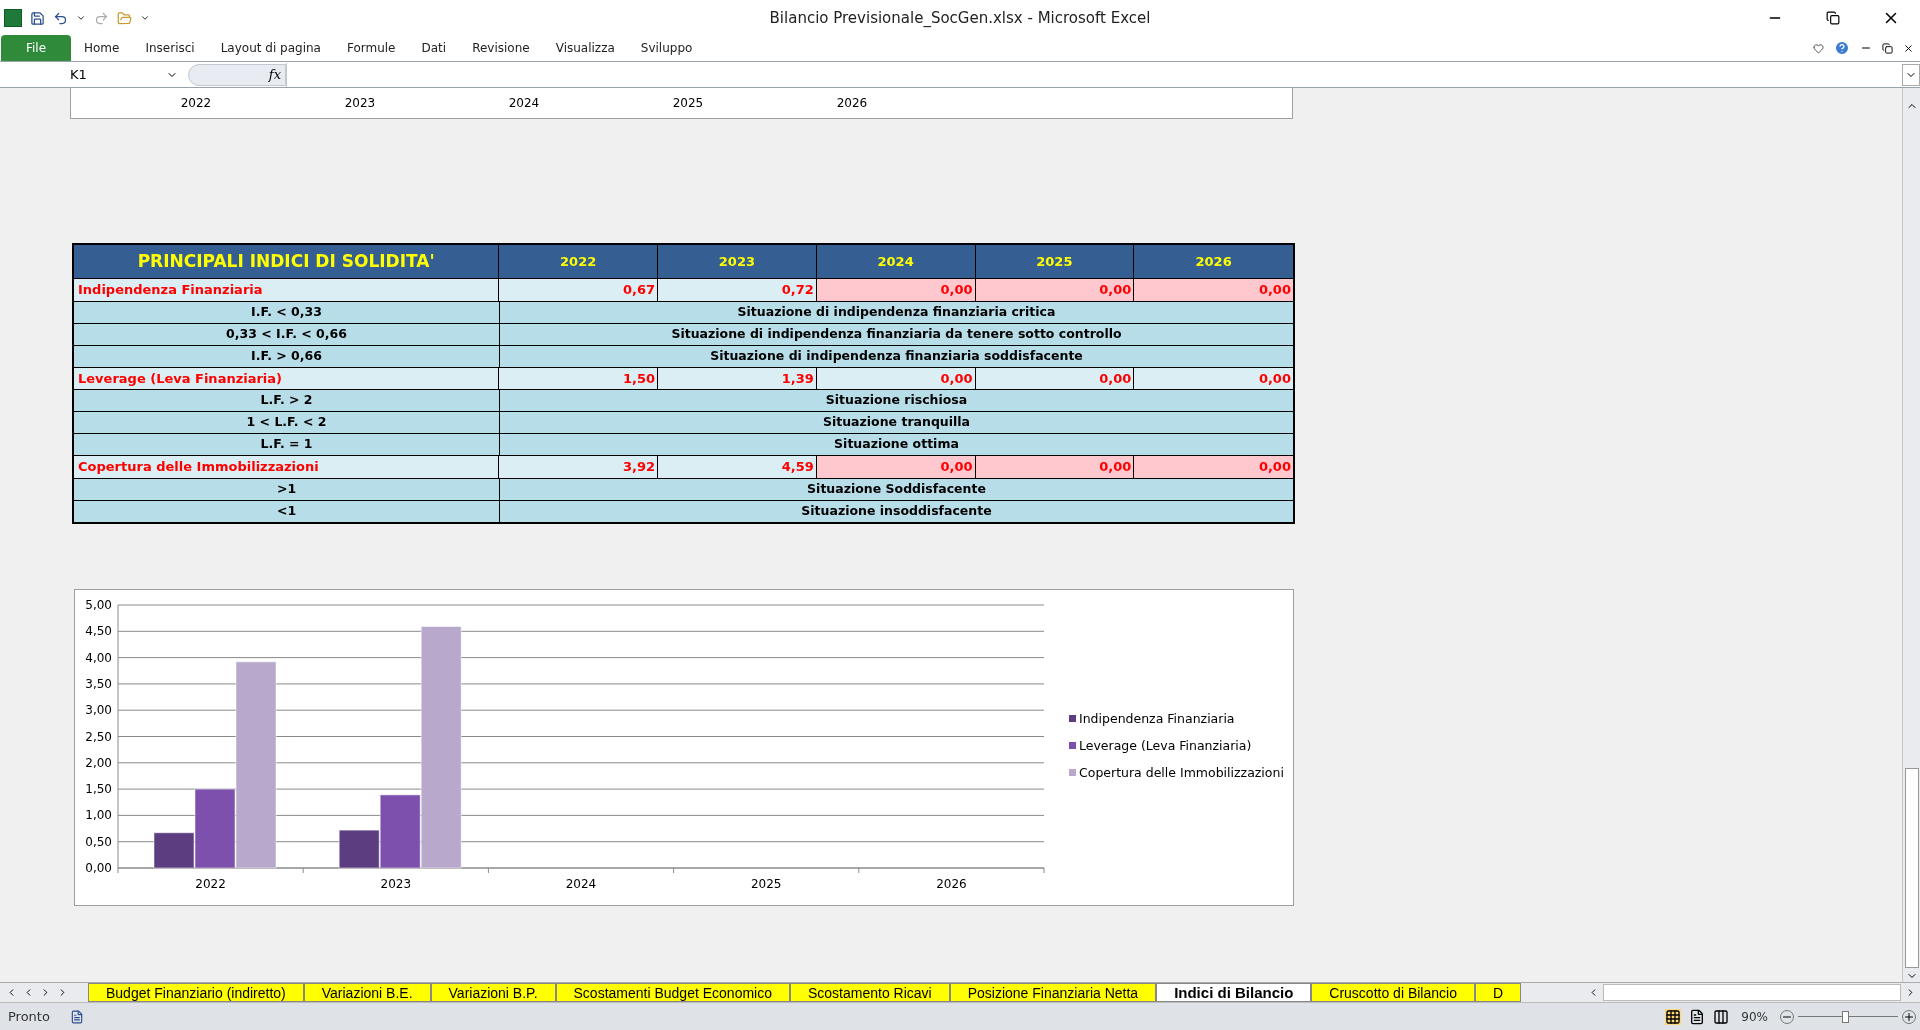 The image size is (1920, 1030). I want to click on customize-caret-icon, so click(145, 18).